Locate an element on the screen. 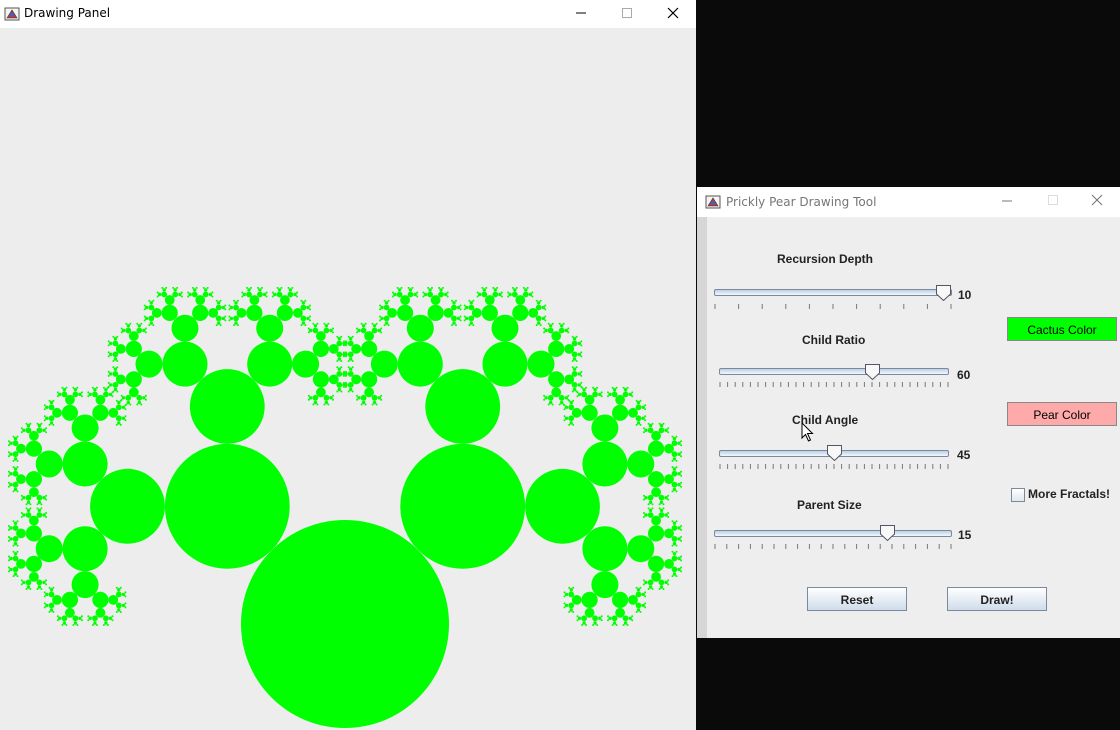 This screenshot has width=1120, height=730. child-angle-thumb is located at coordinates (834, 453).